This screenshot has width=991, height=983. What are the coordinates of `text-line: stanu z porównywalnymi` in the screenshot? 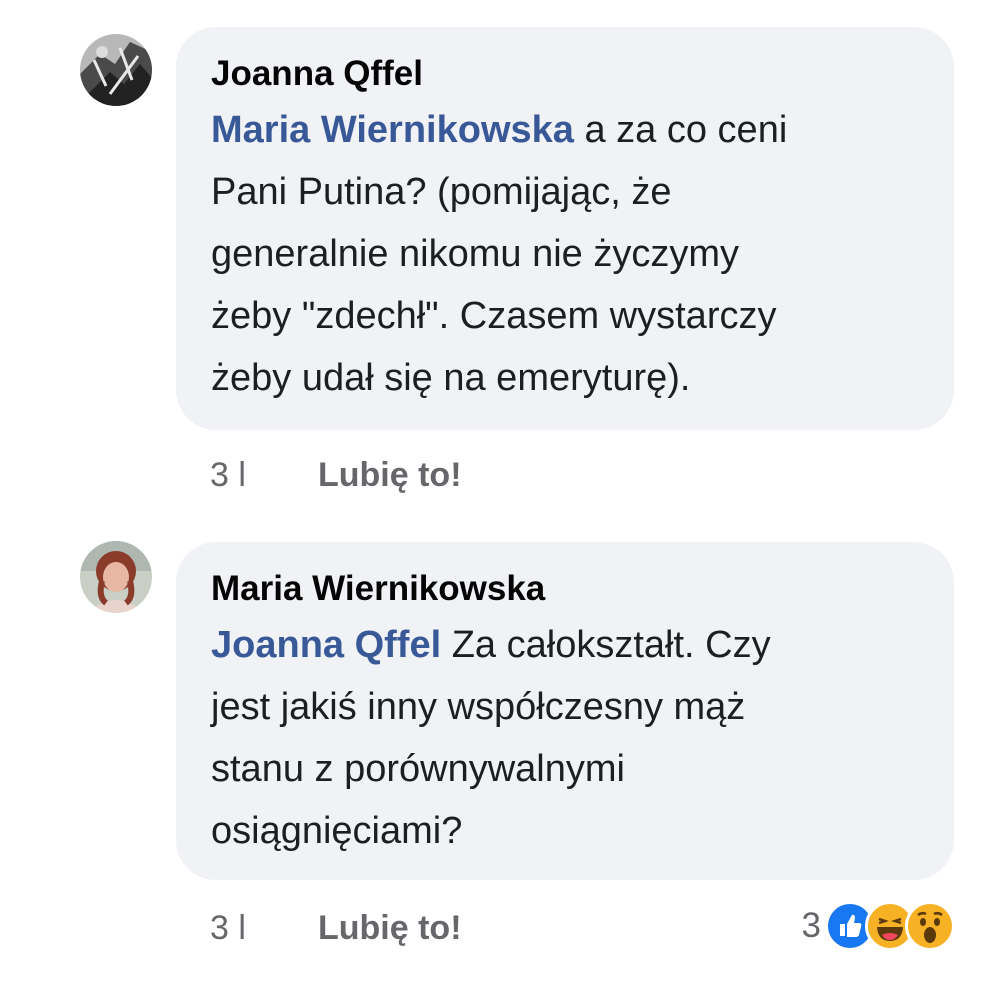 It's located at (418, 769).